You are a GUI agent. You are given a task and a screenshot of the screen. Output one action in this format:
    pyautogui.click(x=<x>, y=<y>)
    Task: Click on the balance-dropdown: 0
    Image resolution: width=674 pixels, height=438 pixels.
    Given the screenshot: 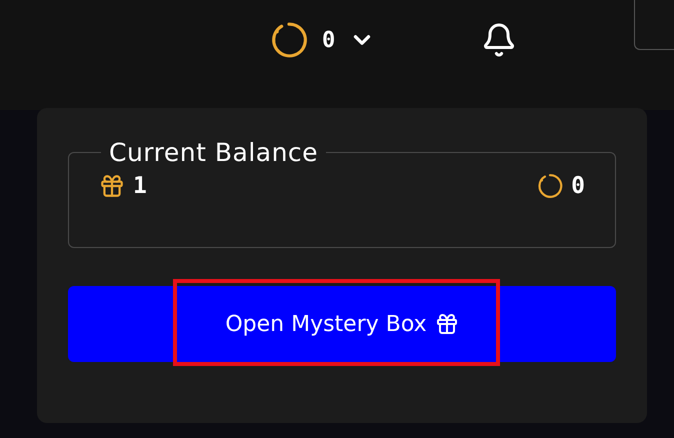 What is the action you would take?
    pyautogui.click(x=323, y=40)
    